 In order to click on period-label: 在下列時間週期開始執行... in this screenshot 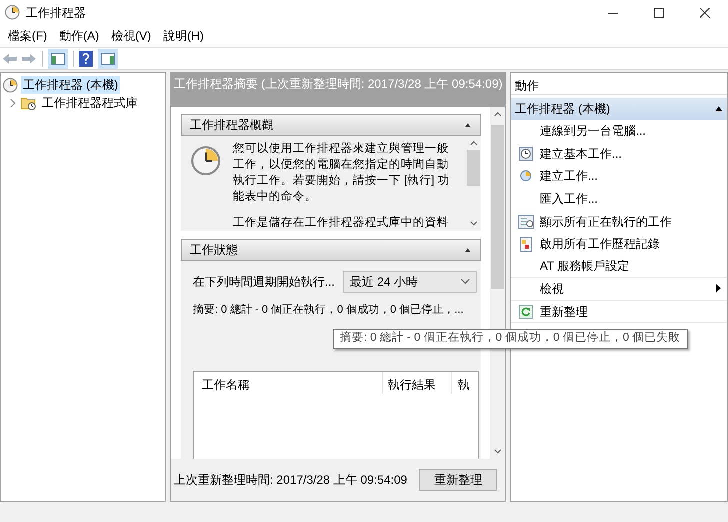, I will do `click(264, 282)`.